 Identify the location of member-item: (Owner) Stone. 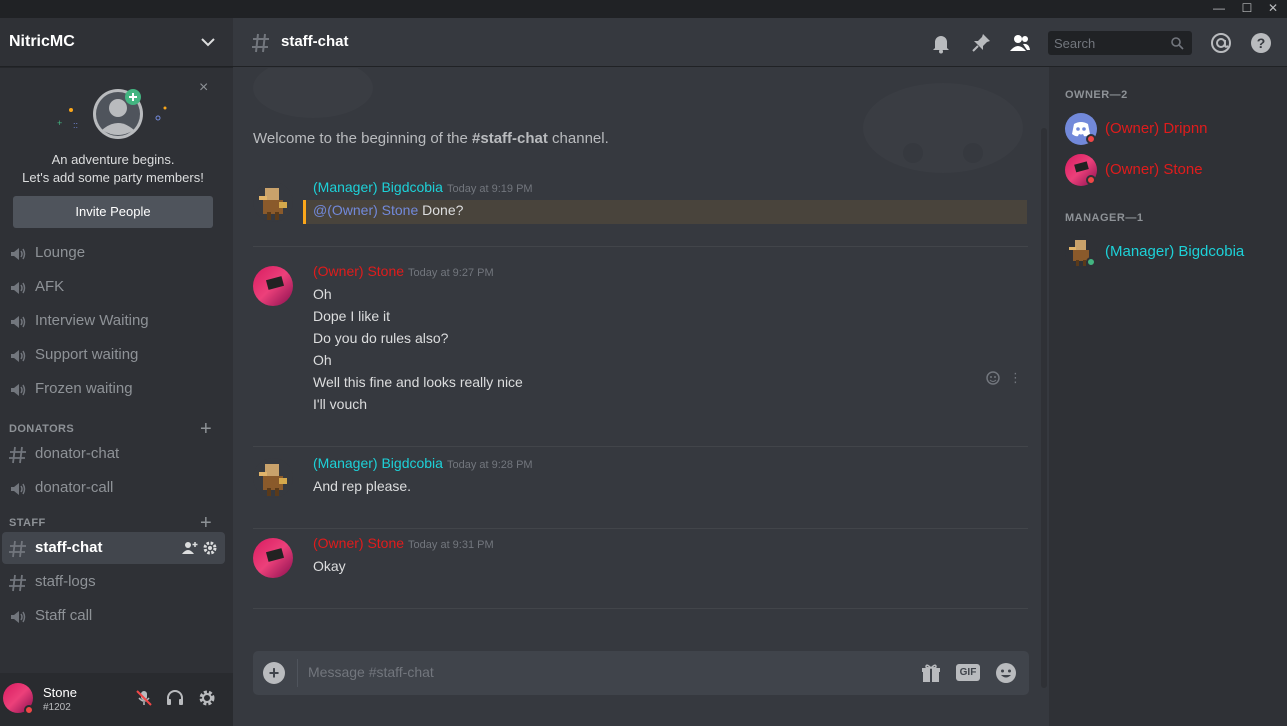
(1170, 170).